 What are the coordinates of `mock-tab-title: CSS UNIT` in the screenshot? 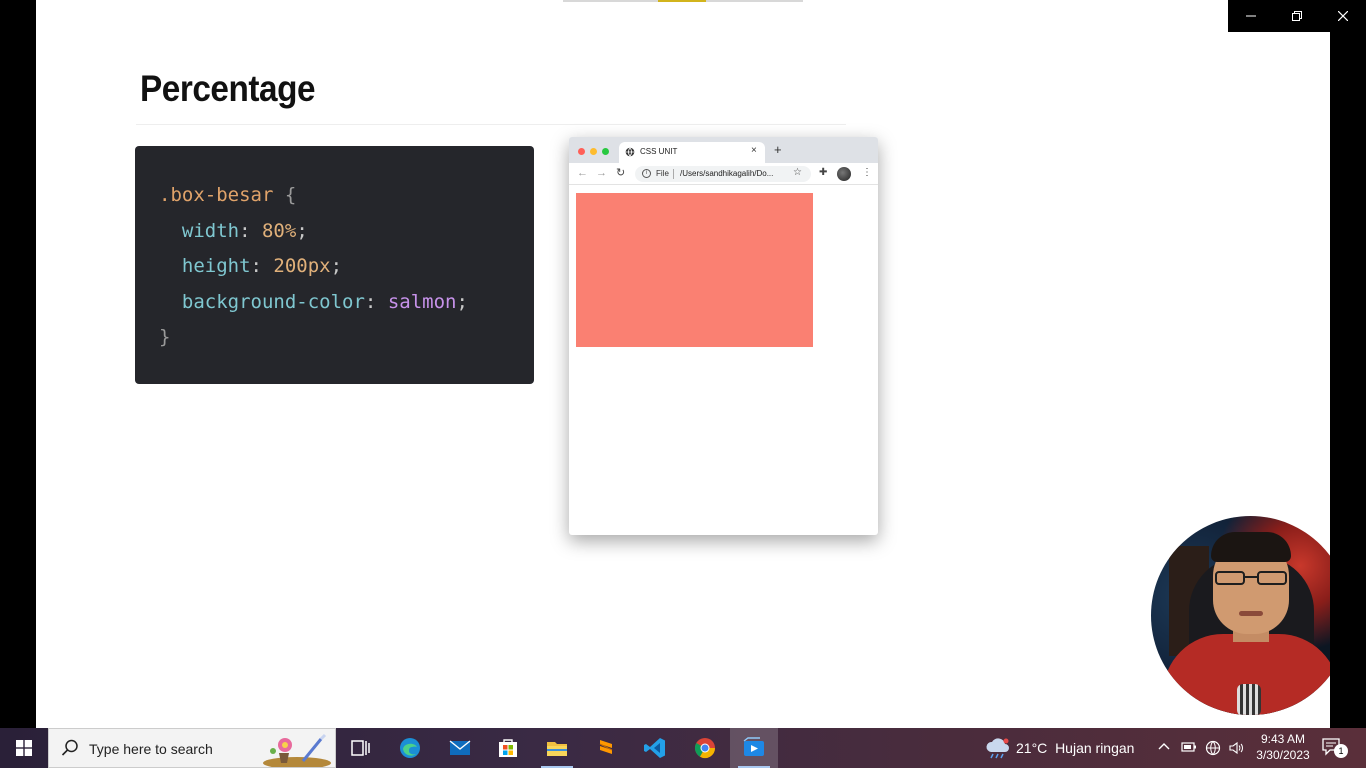 It's located at (659, 151).